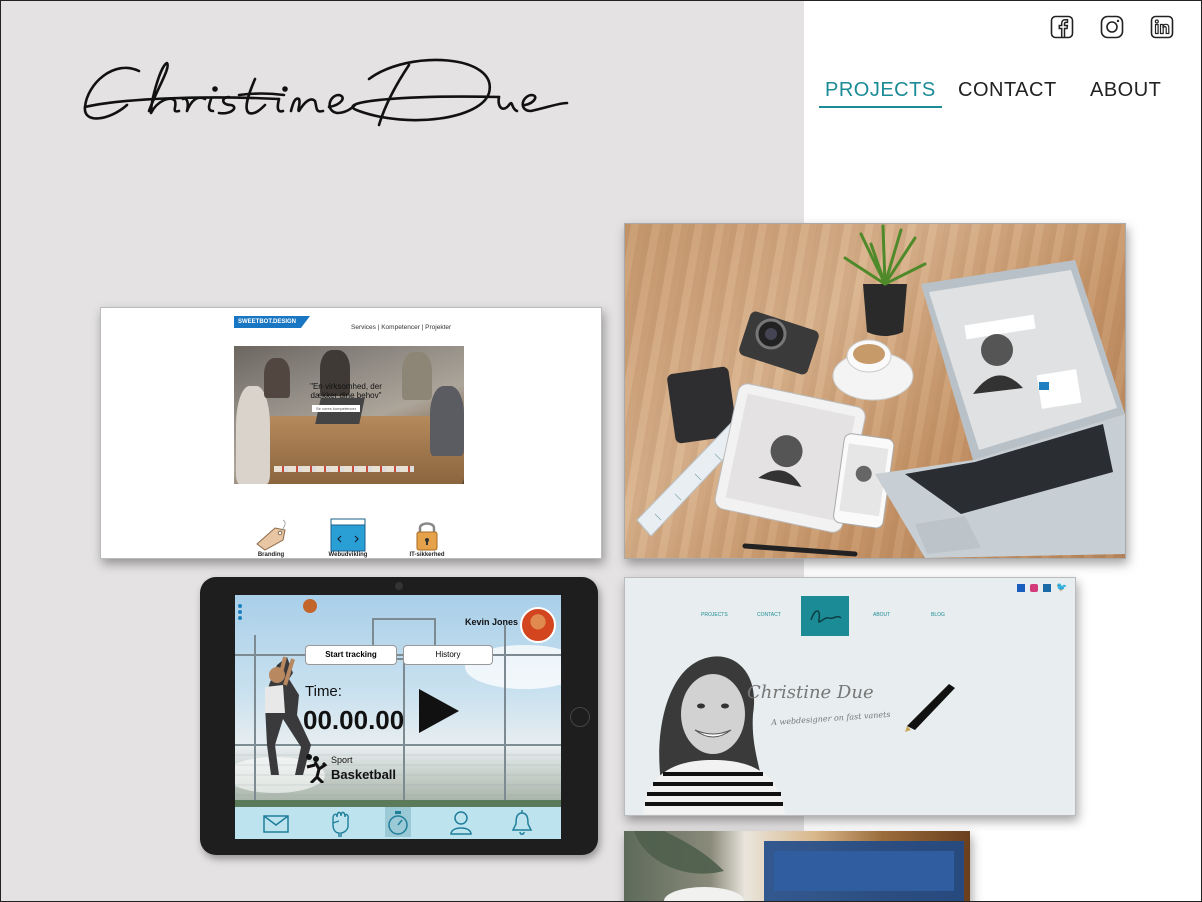  What do you see at coordinates (346, 396) in the screenshot?
I see `sweetbot-quote-line2: dækker dine behov"` at bounding box center [346, 396].